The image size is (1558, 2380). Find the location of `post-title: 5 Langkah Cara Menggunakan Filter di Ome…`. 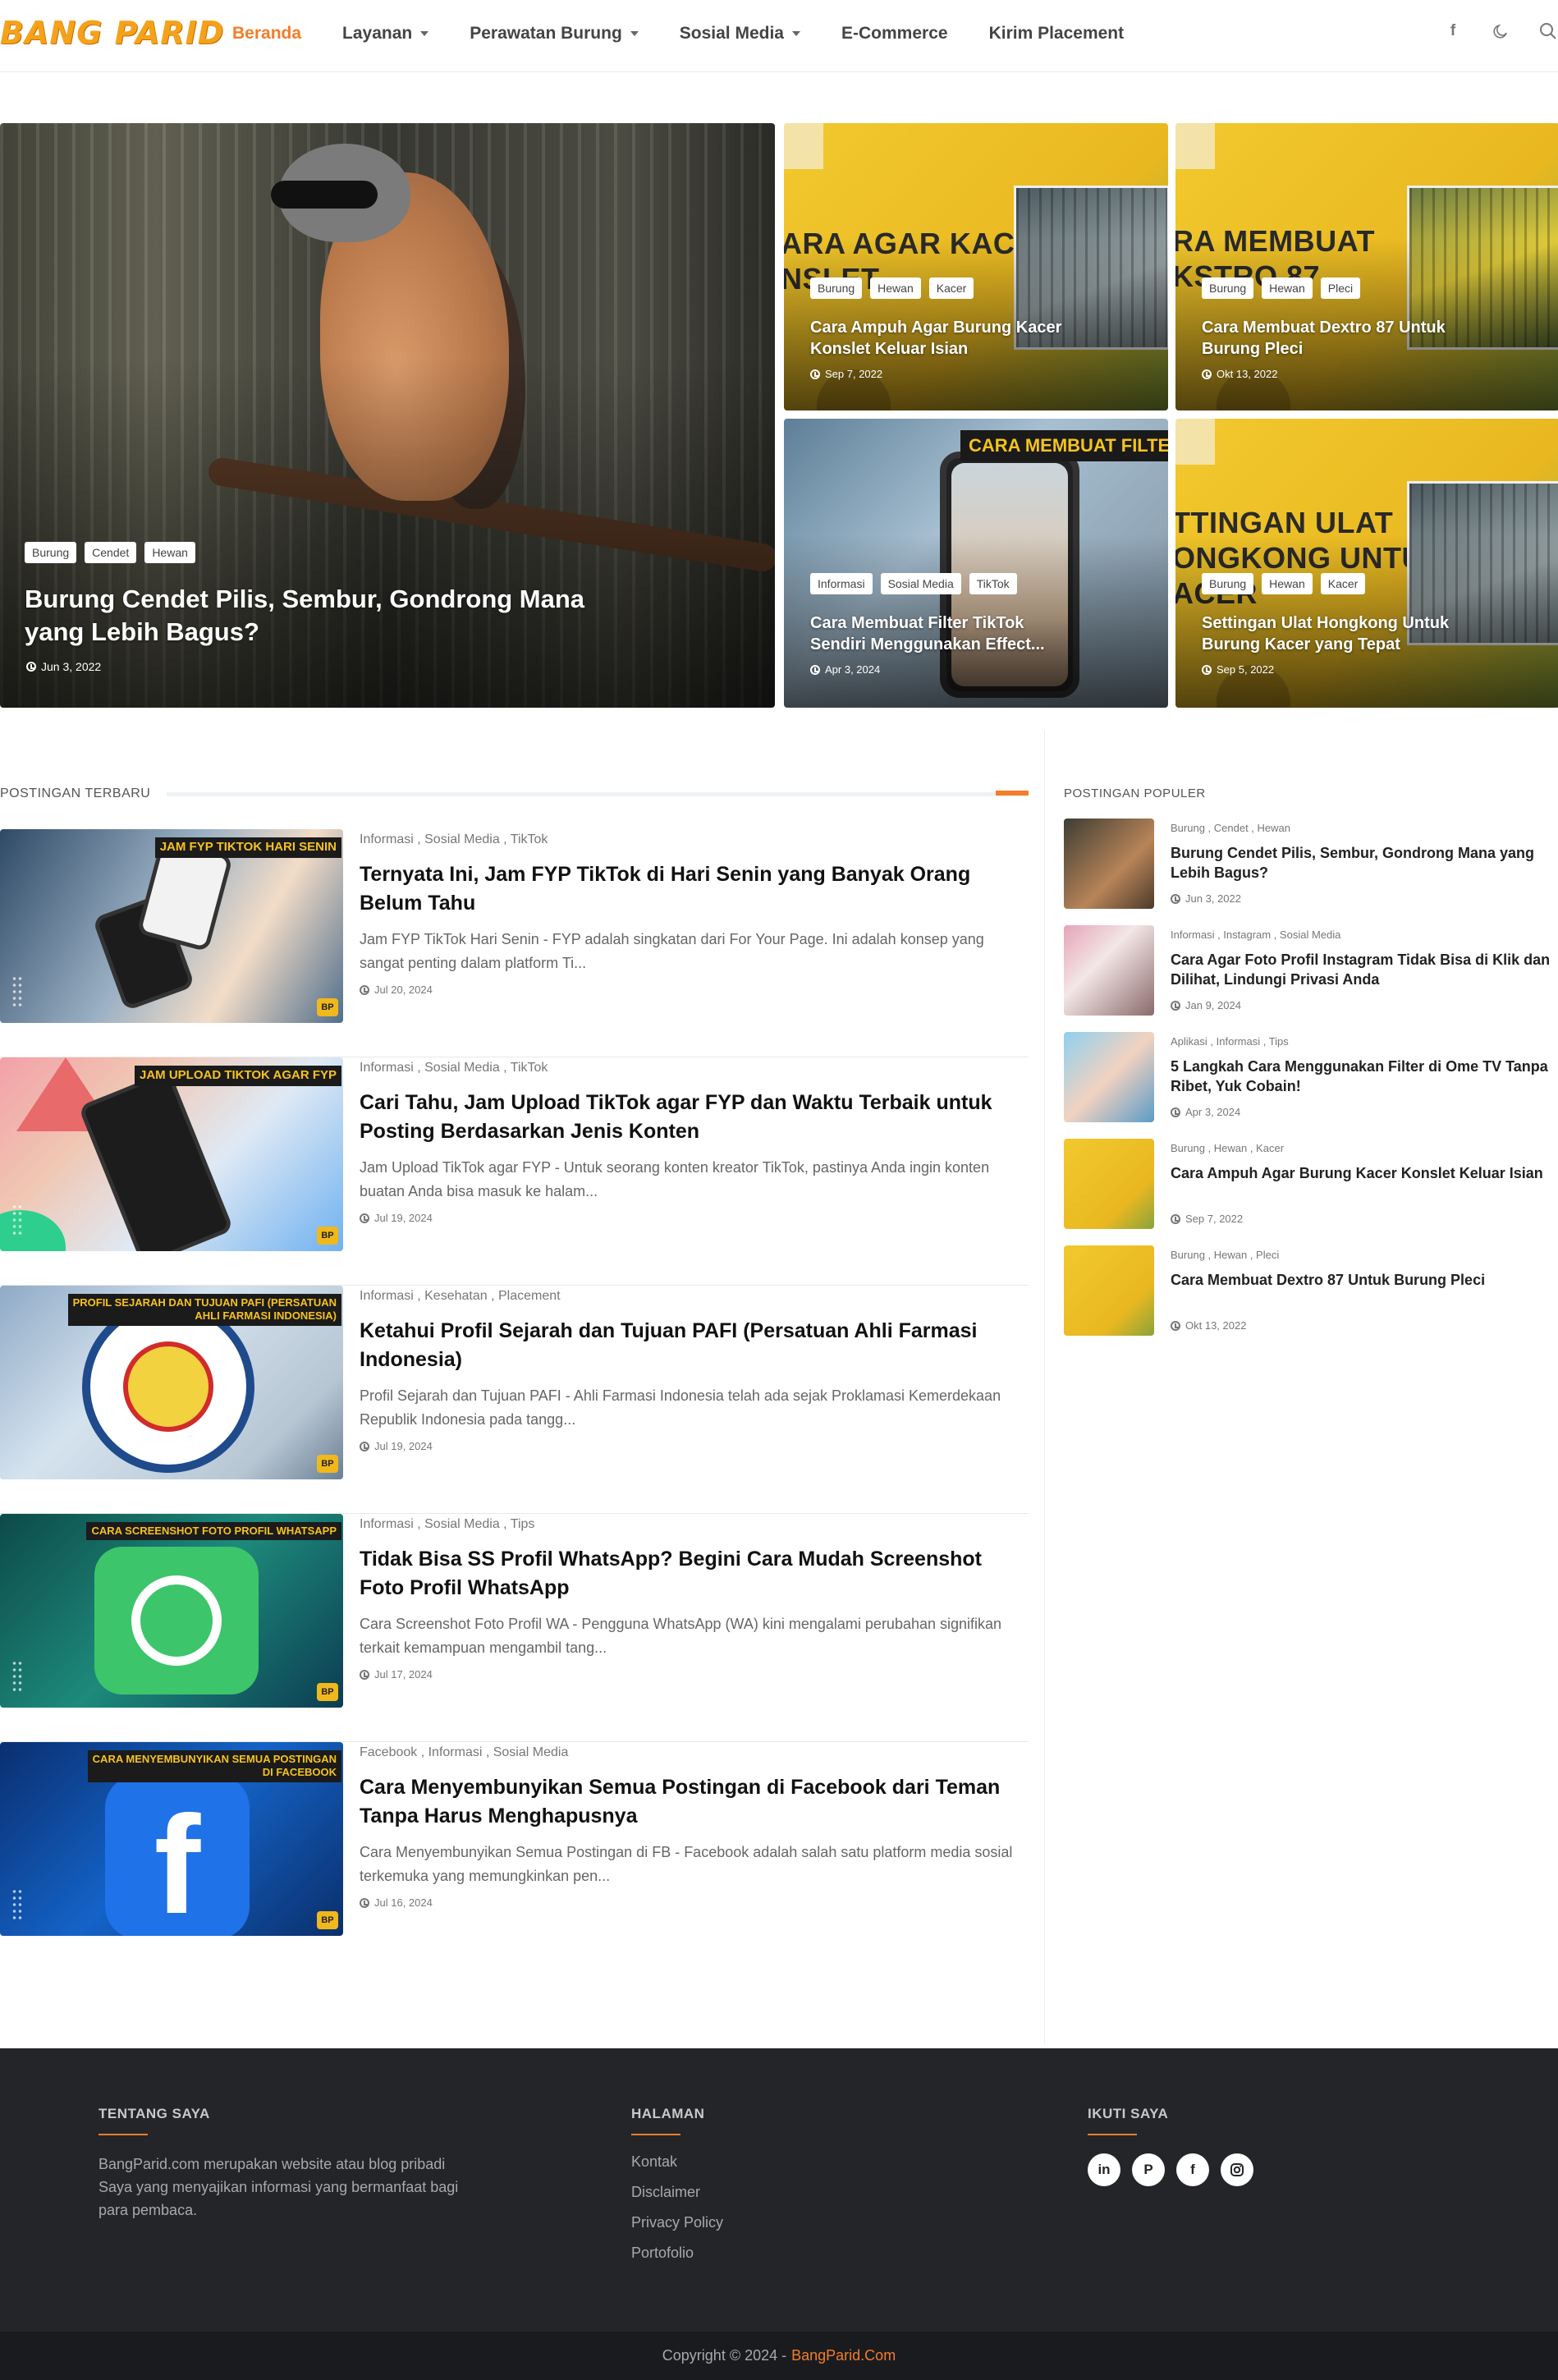

post-title: 5 Langkah Cara Menggunakan Filter di Ome… is located at coordinates (1363, 1077).